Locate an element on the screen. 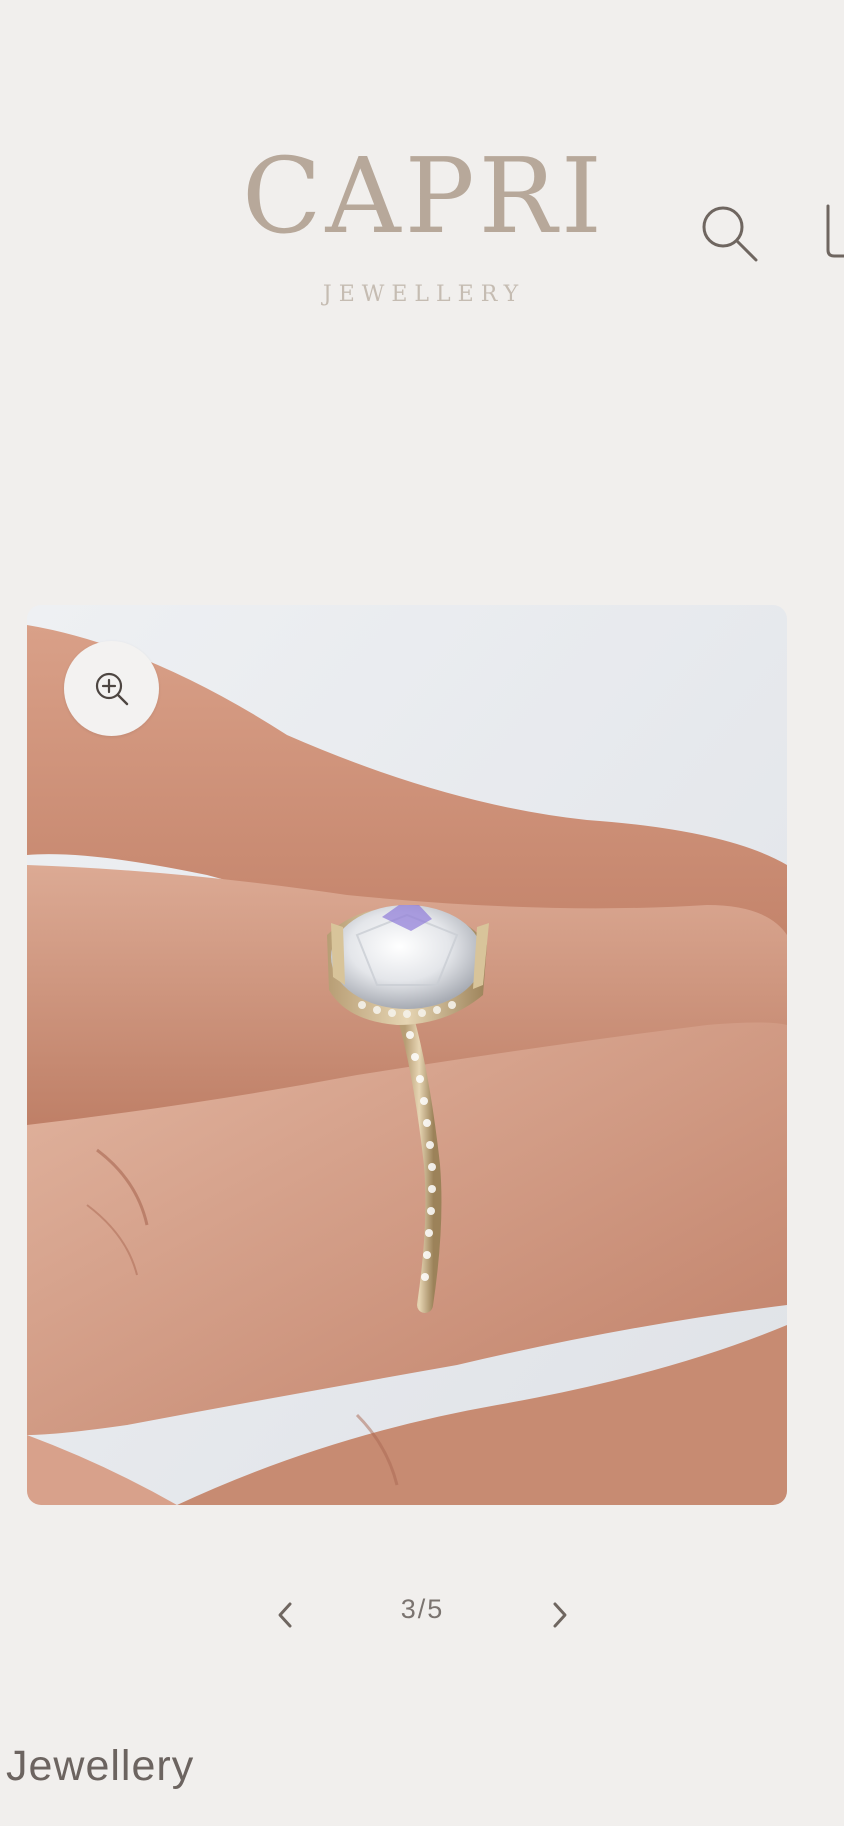  slider-pagination: 3/5 is located at coordinates (422, 1615).